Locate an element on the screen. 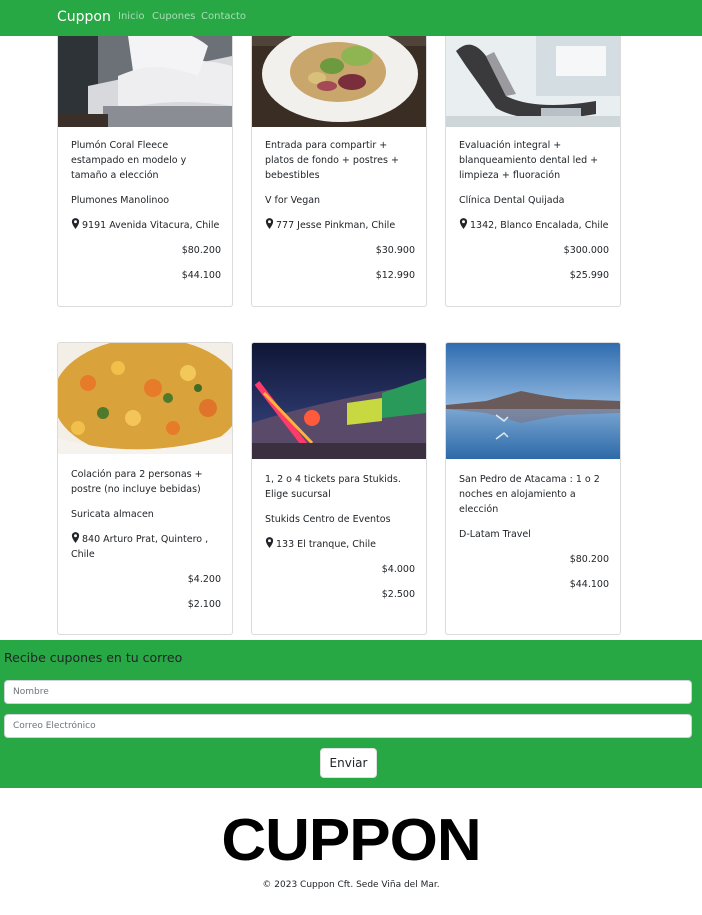 The image size is (702, 915). card-merchant: V for Vegan is located at coordinates (293, 200).